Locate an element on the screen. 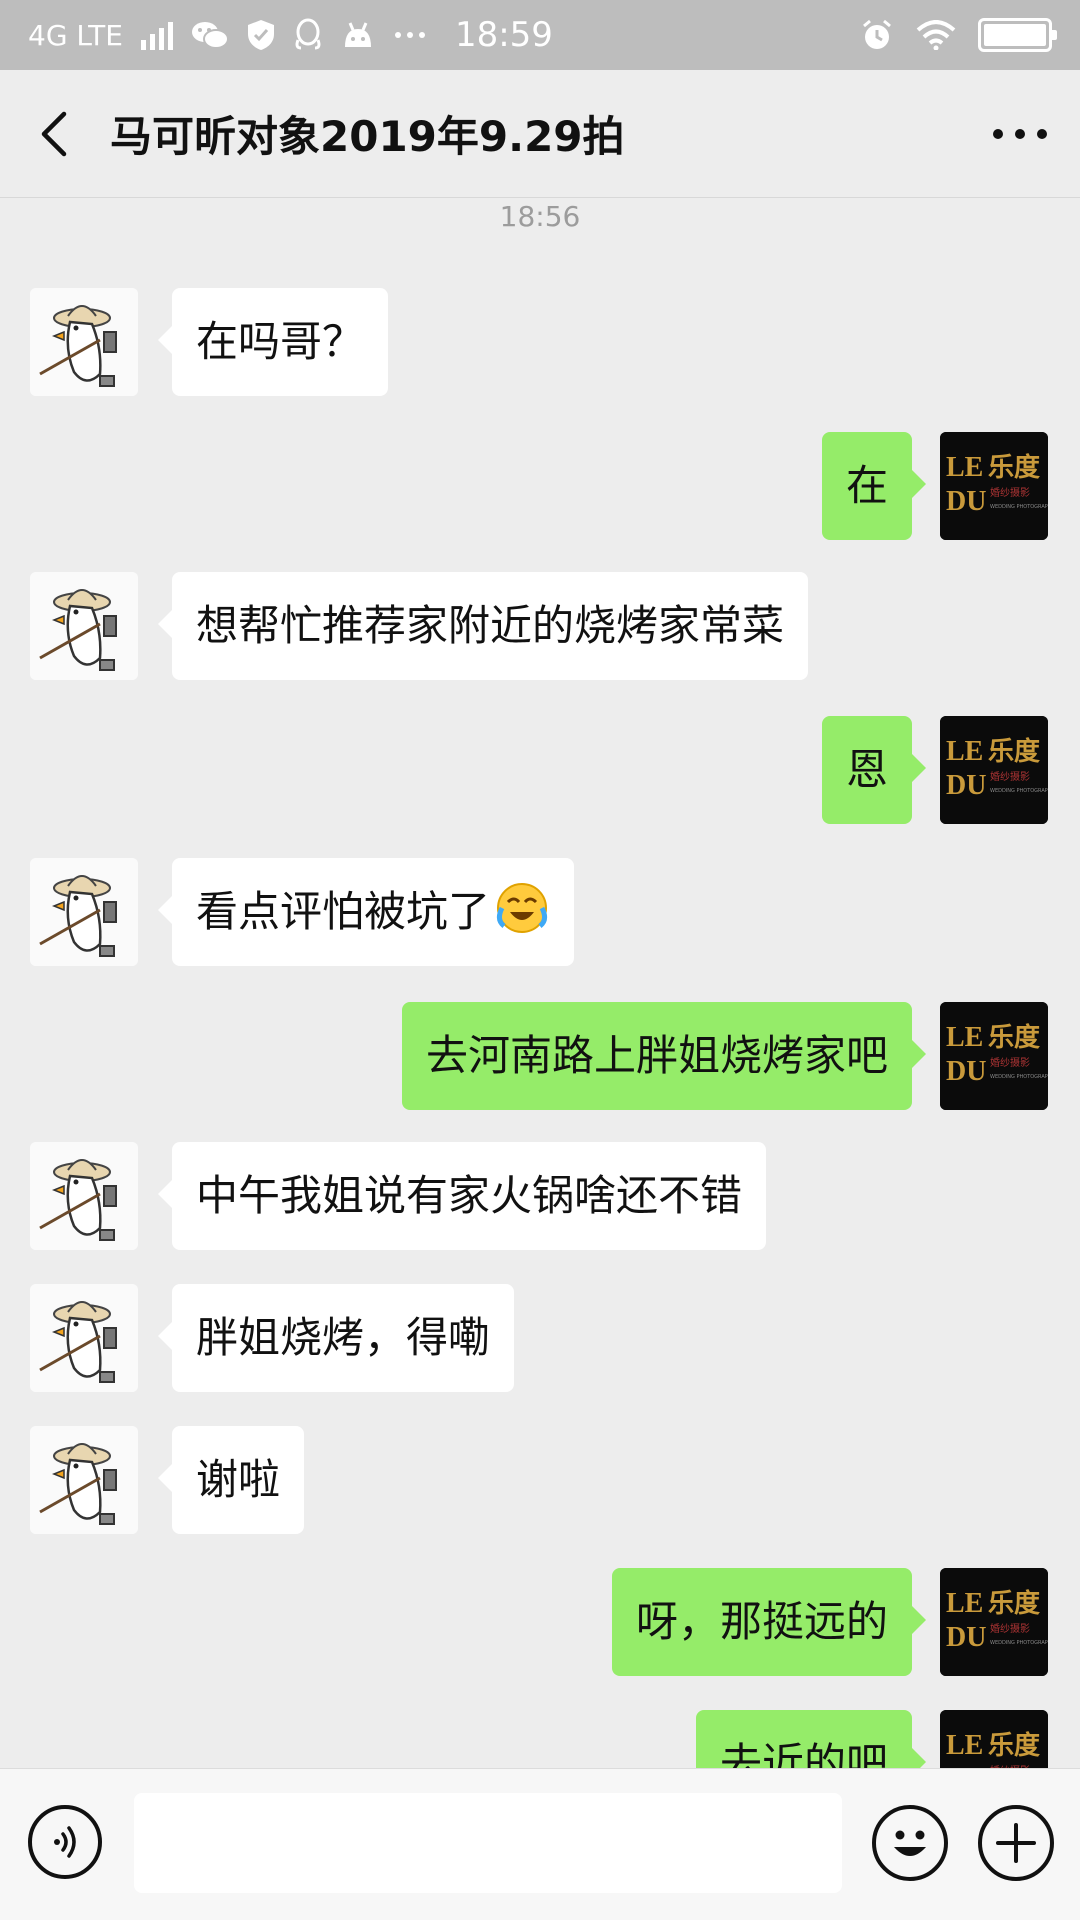 The height and width of the screenshot is (1920, 1080). message-bubble: 去河南路上胖姐烧烤家吧 is located at coordinates (664, 1056).